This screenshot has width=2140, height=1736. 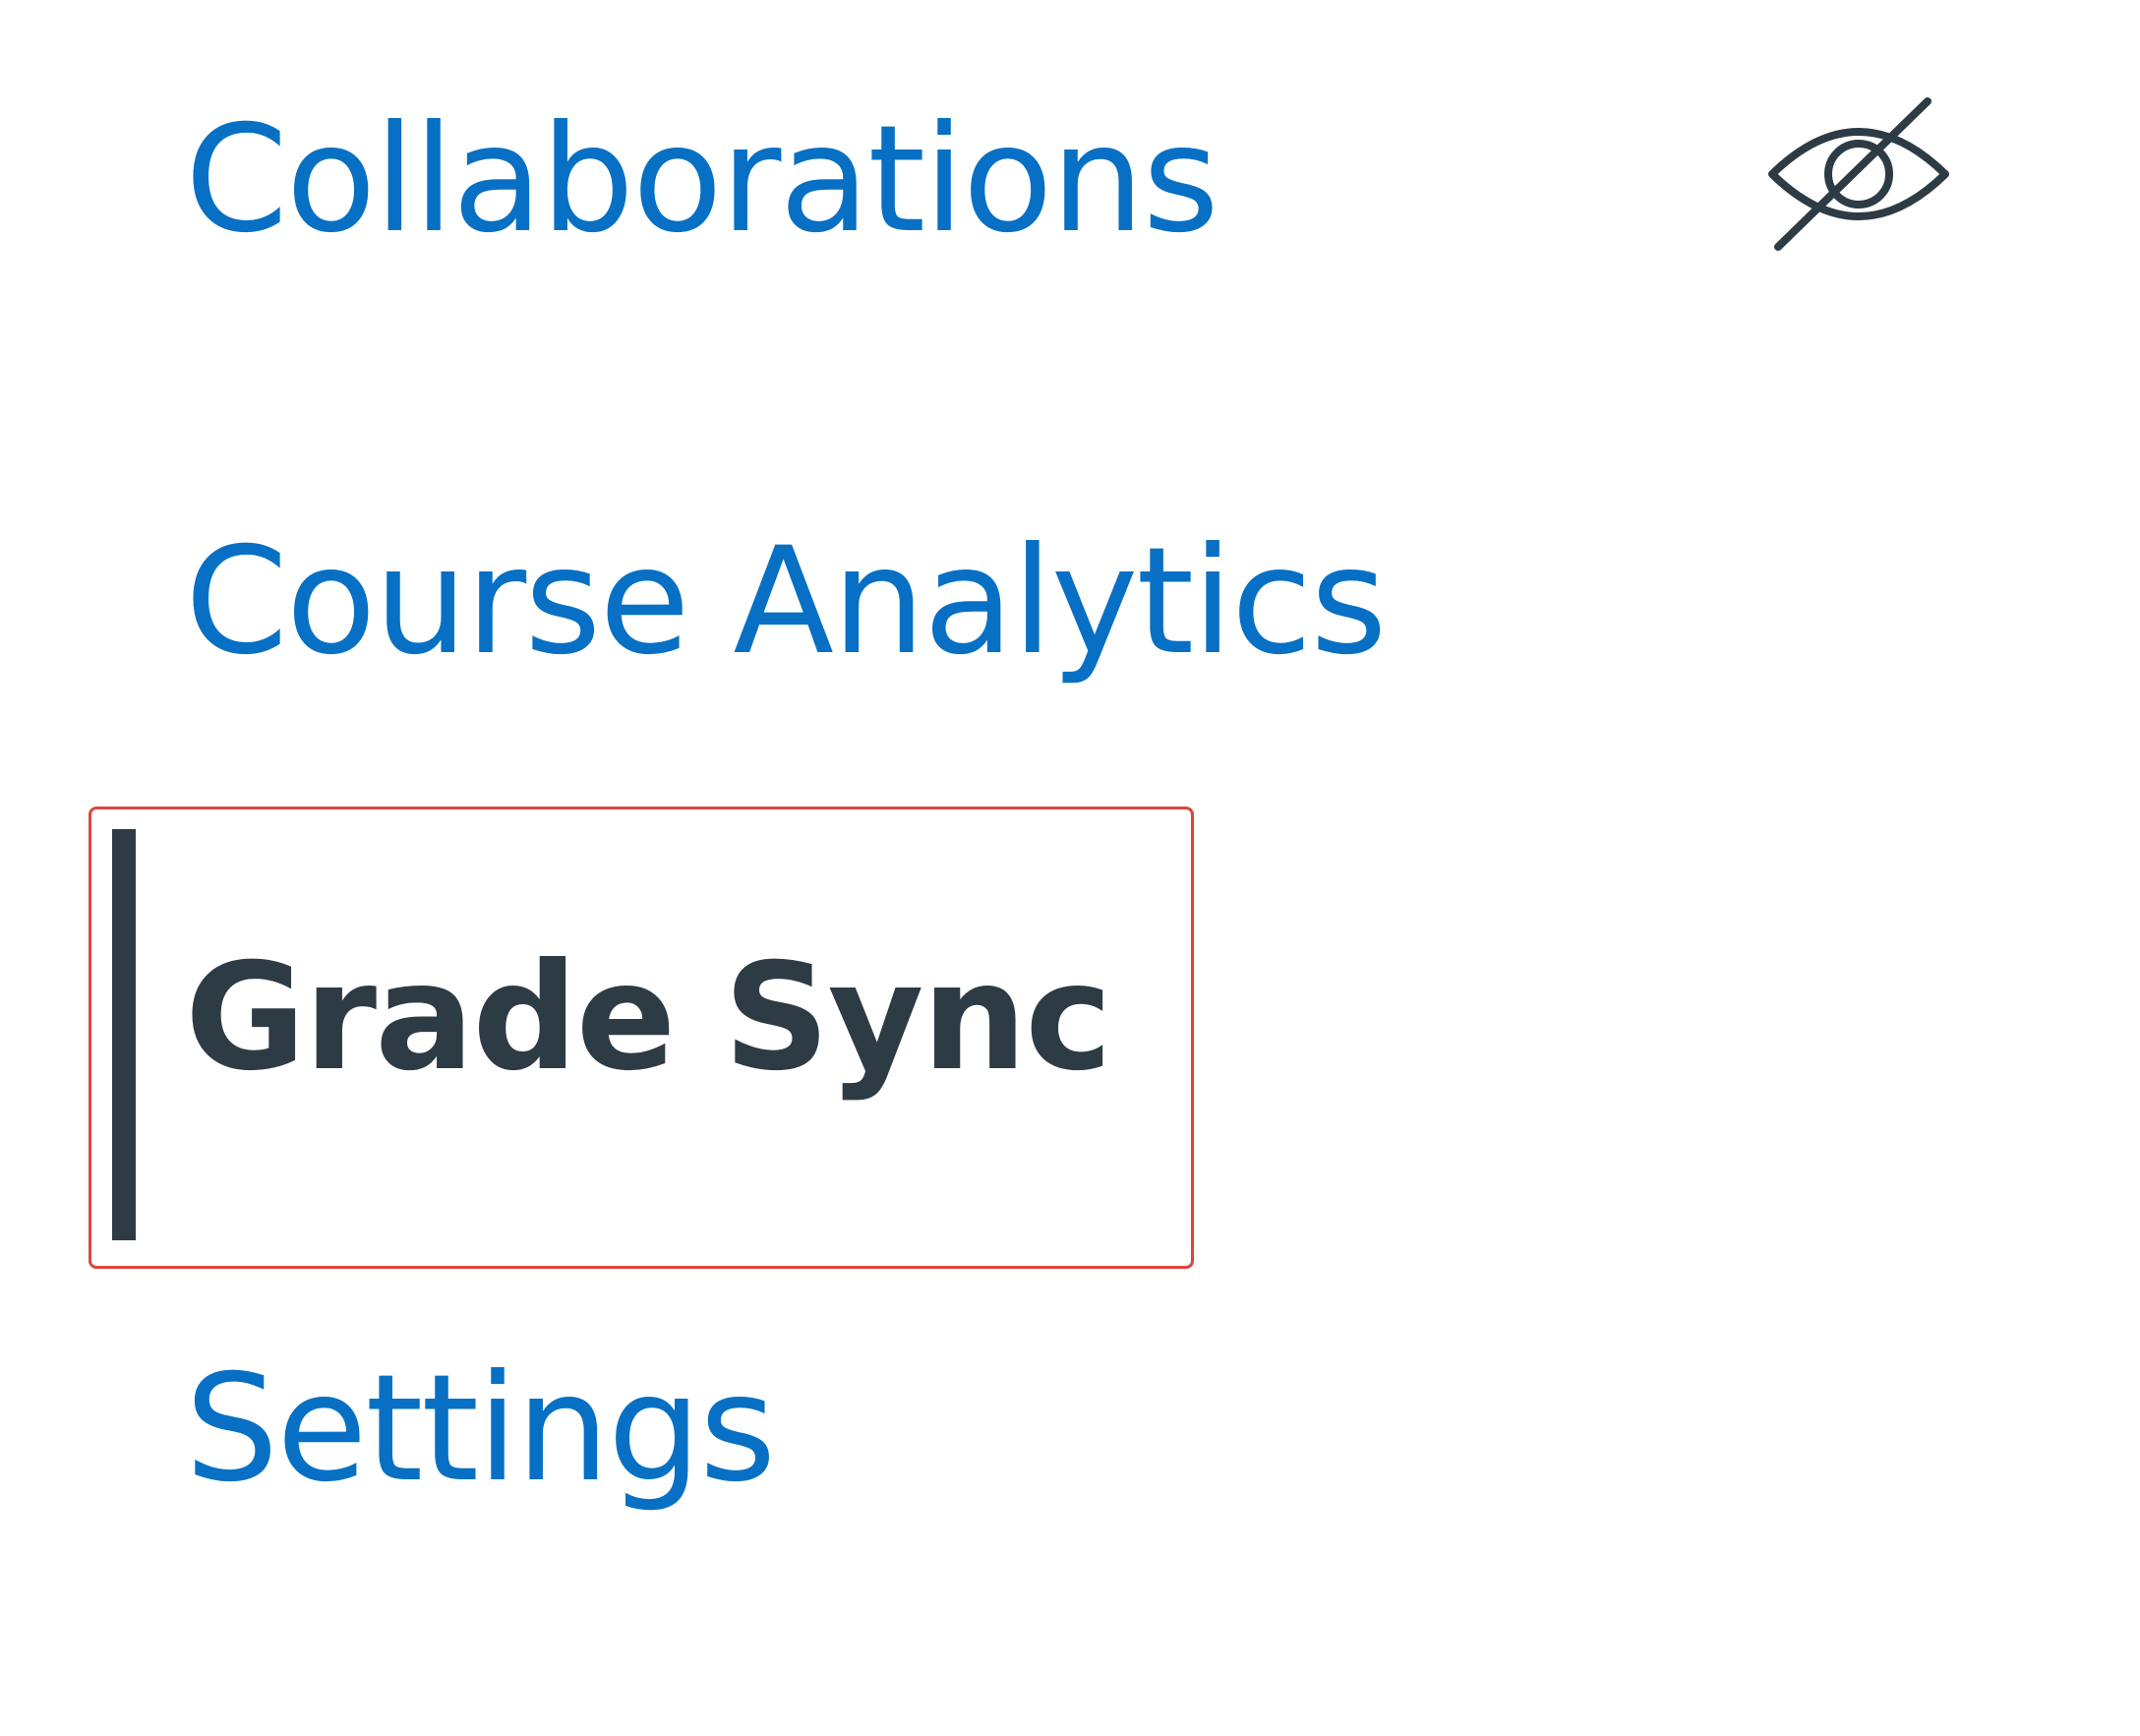 What do you see at coordinates (480, 1429) in the screenshot?
I see `nav-item-settings: Settings` at bounding box center [480, 1429].